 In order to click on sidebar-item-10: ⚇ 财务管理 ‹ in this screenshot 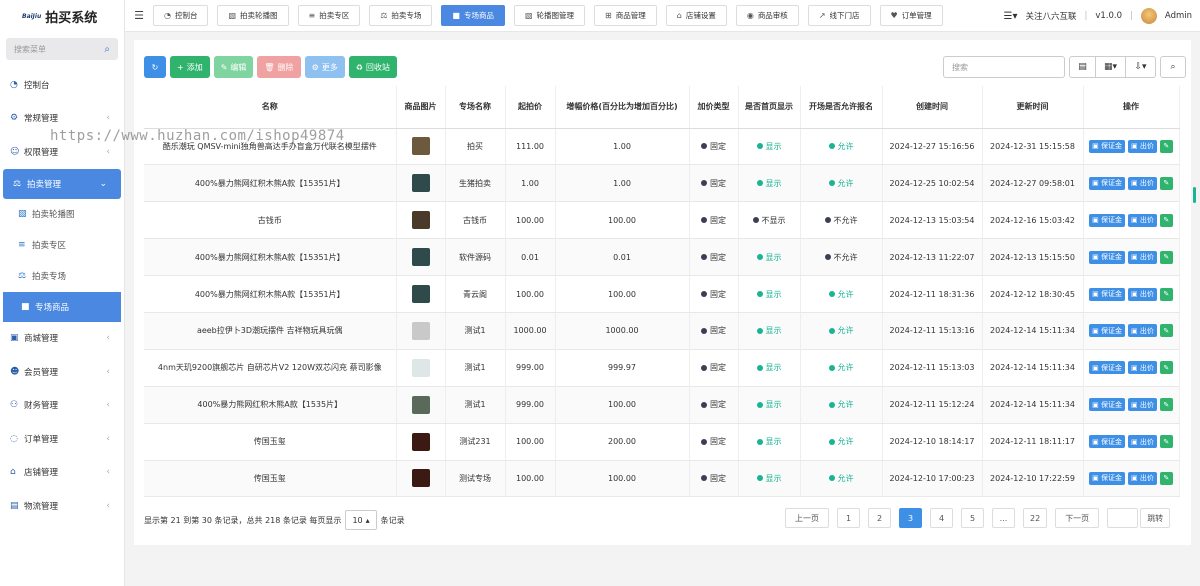, I will do `click(62, 406)`.